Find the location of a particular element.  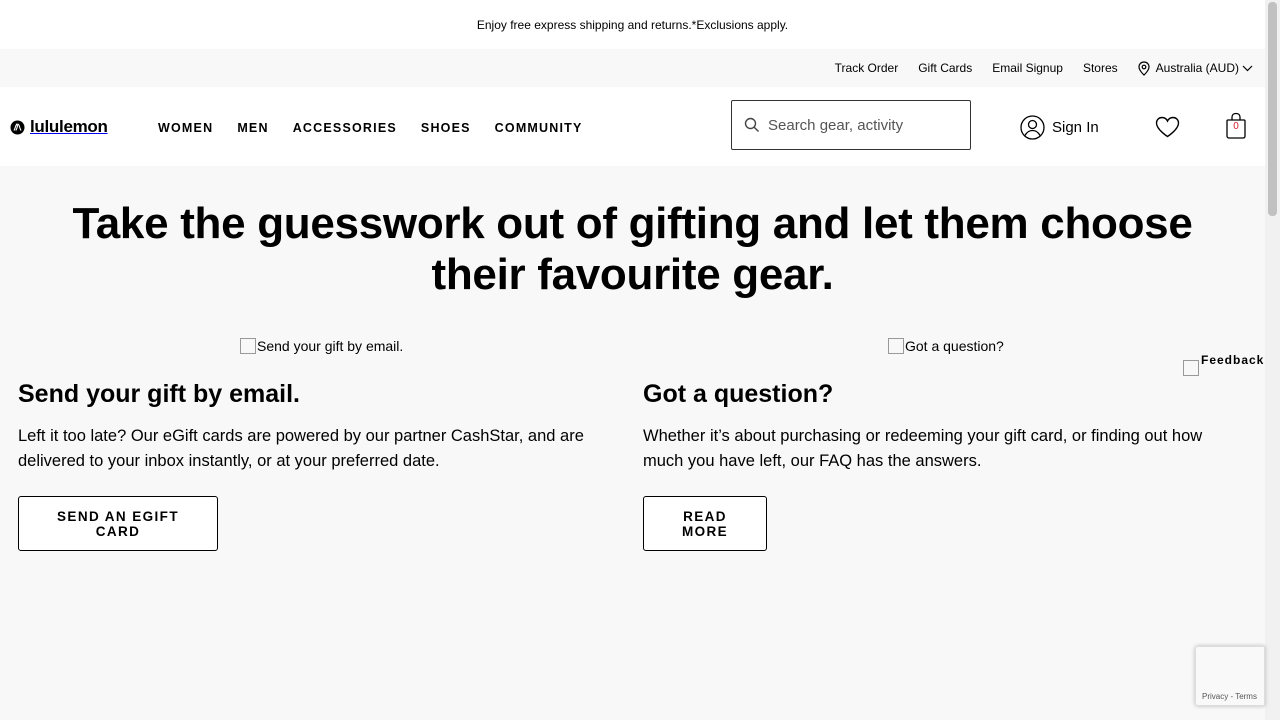

faq-title: Got a question? is located at coordinates (738, 394).